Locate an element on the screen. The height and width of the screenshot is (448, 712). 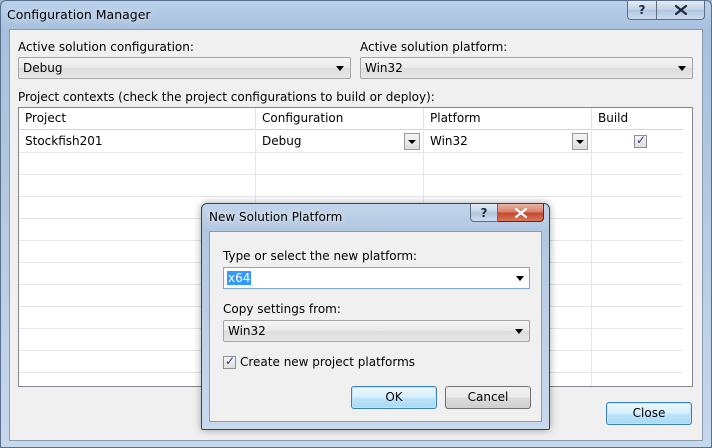
cell-platform-dropdown: Win32 is located at coordinates (508, 142).